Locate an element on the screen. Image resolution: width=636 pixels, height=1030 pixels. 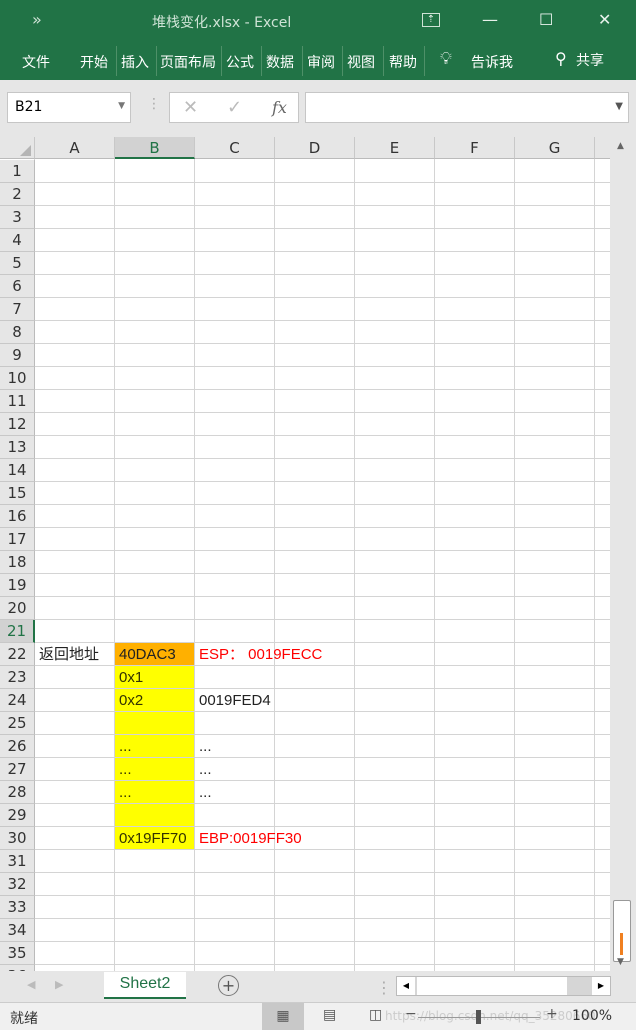
tab-help: 帮助 is located at coordinates (403, 62).